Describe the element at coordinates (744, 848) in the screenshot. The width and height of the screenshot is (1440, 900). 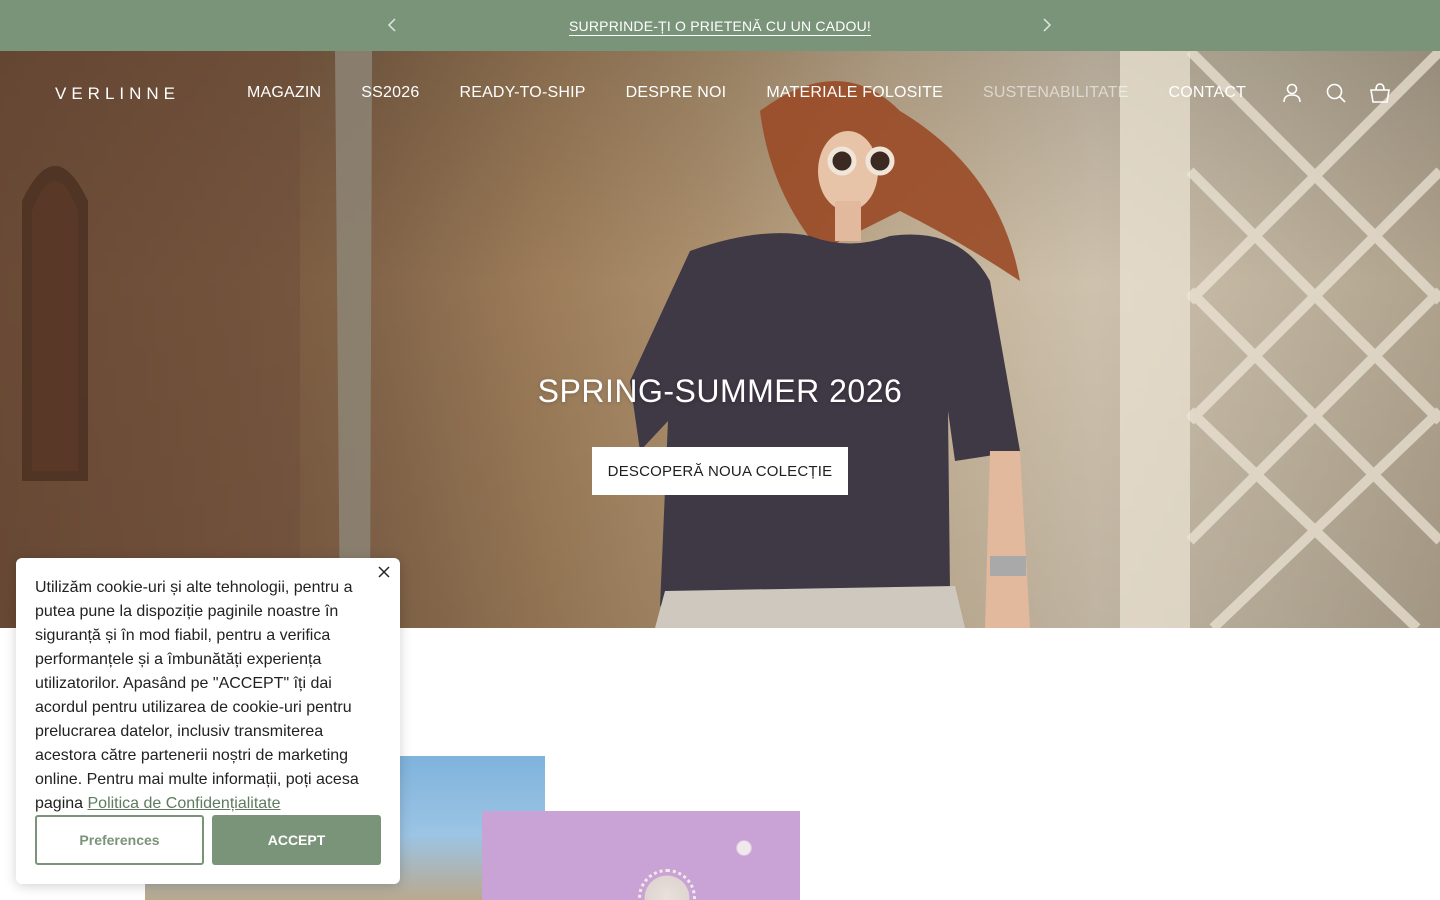
I see `shirt-button-detail` at that location.